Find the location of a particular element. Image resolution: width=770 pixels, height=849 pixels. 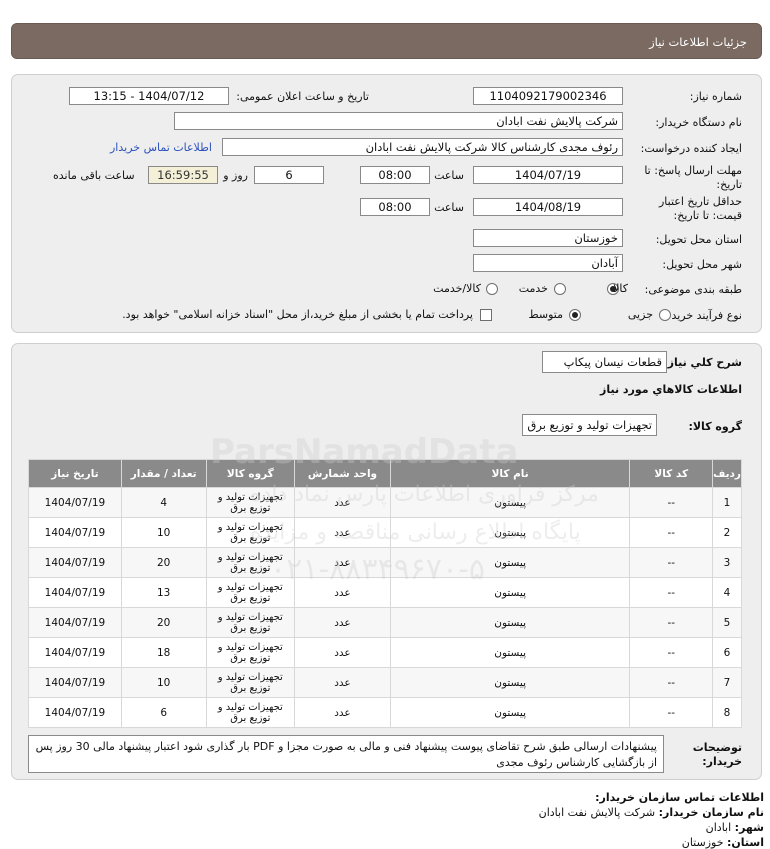

contact-buyer-link: اطلاعات تماس خریدار is located at coordinates (161, 147).